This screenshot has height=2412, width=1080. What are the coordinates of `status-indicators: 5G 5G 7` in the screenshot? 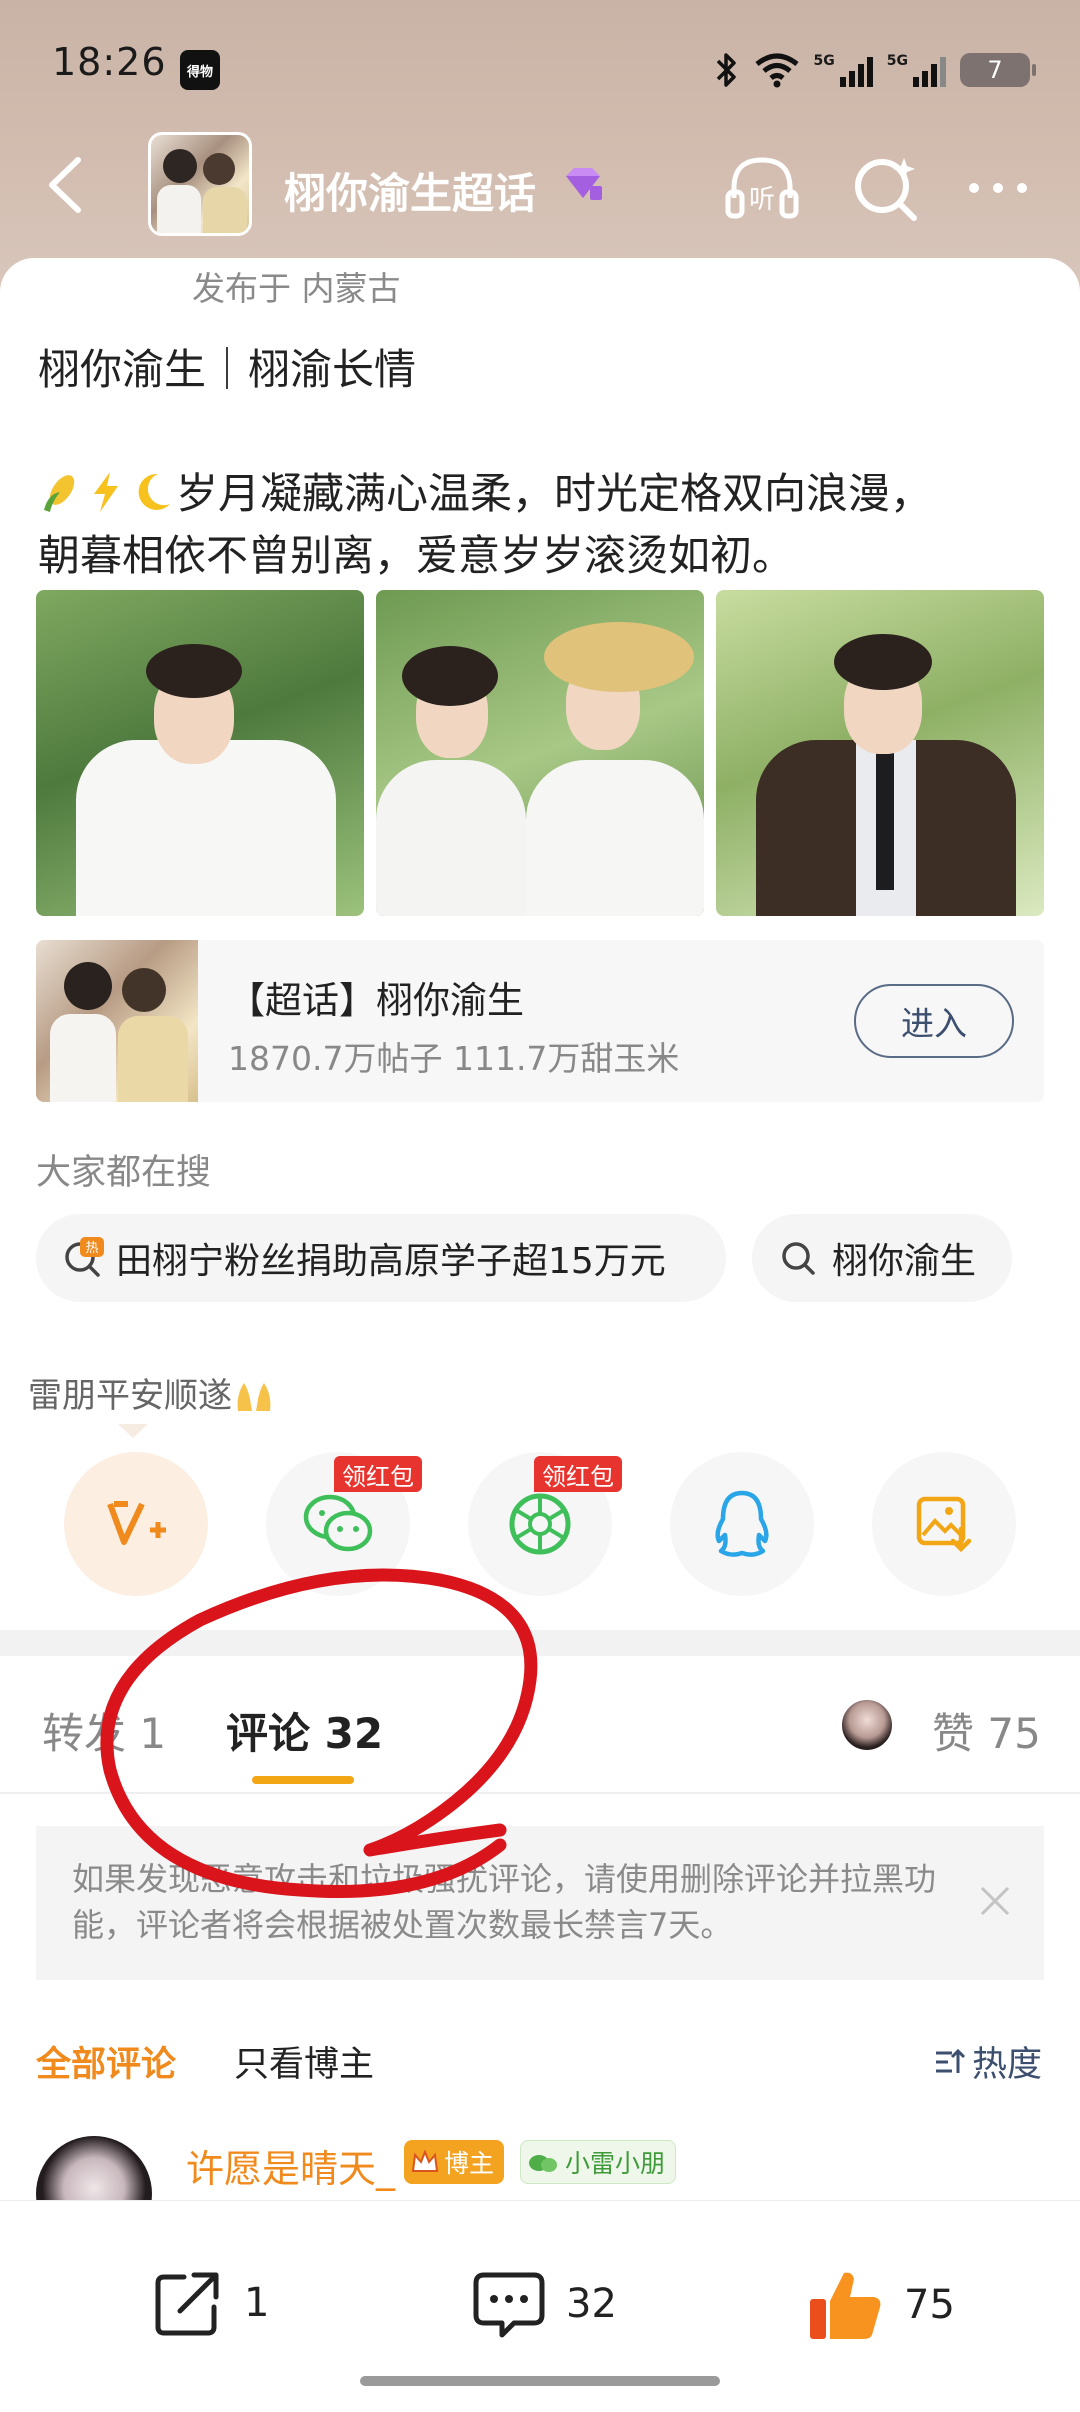 It's located at (875, 70).